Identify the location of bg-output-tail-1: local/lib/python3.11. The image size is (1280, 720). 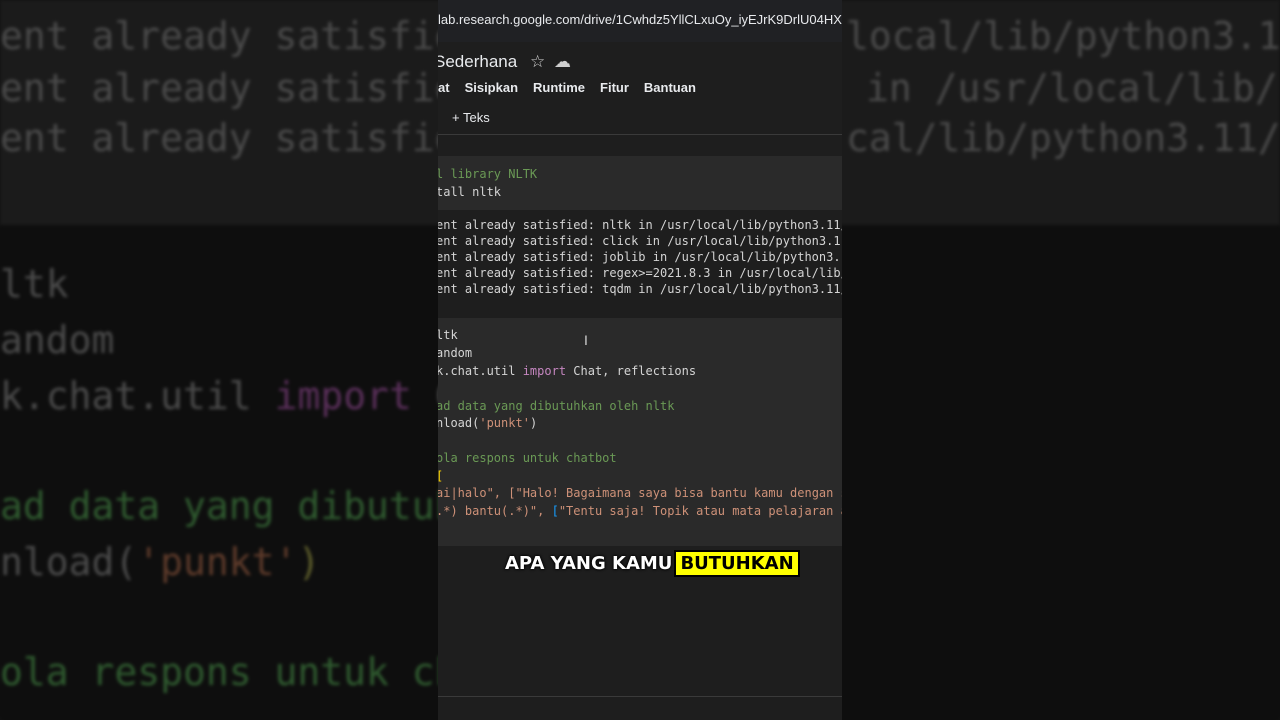
(1063, 36).